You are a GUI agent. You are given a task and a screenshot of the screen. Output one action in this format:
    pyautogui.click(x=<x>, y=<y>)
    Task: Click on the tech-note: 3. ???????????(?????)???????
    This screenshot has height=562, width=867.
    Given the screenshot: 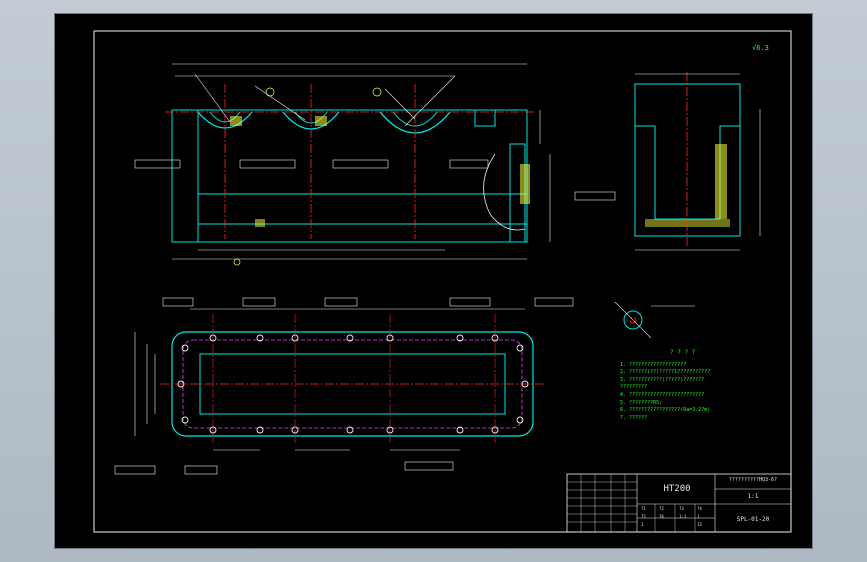 What is the action you would take?
    pyautogui.click(x=662, y=379)
    